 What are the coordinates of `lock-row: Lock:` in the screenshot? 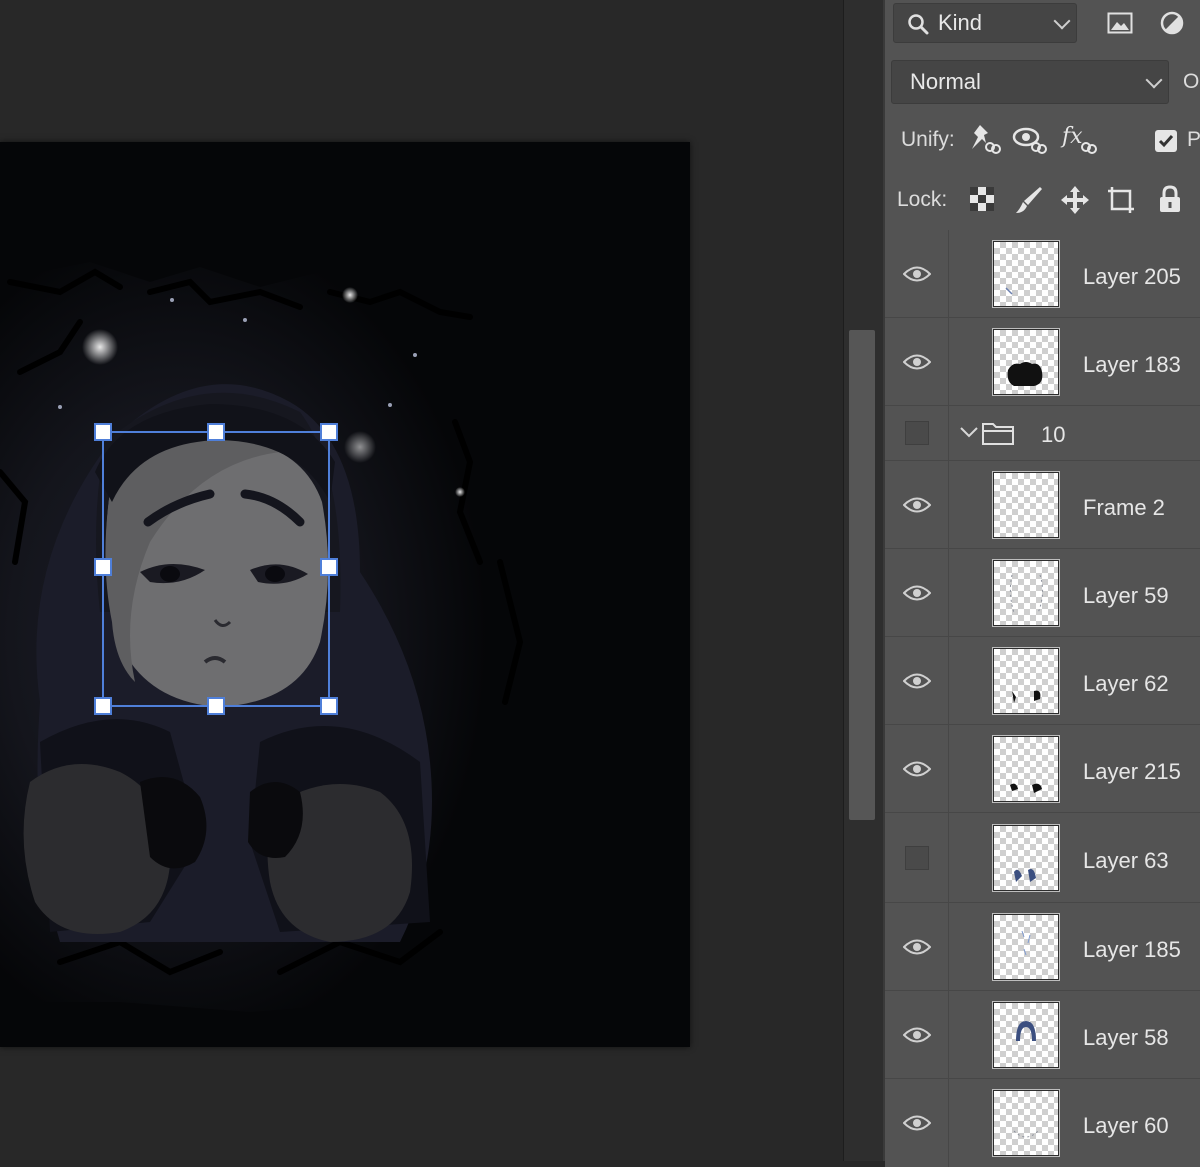 It's located at (1042, 199).